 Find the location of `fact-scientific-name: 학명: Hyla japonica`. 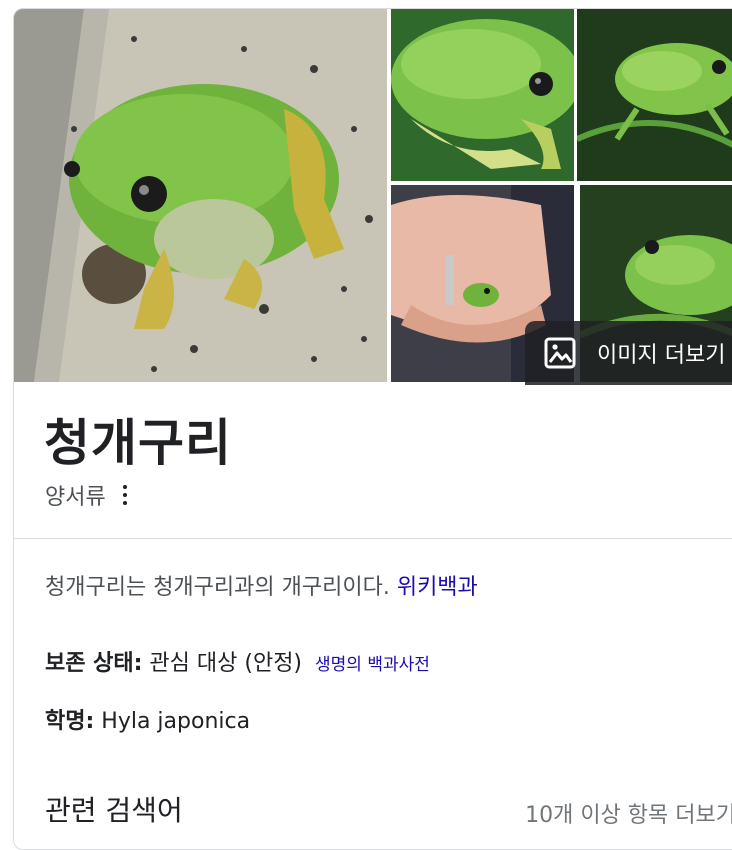

fact-scientific-name: 학명: Hyla japonica is located at coordinates (147, 719).